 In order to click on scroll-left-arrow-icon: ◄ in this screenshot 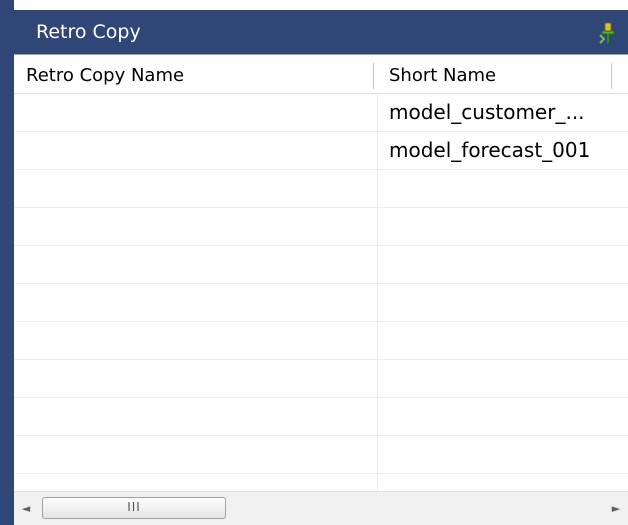, I will do `click(26, 508)`.